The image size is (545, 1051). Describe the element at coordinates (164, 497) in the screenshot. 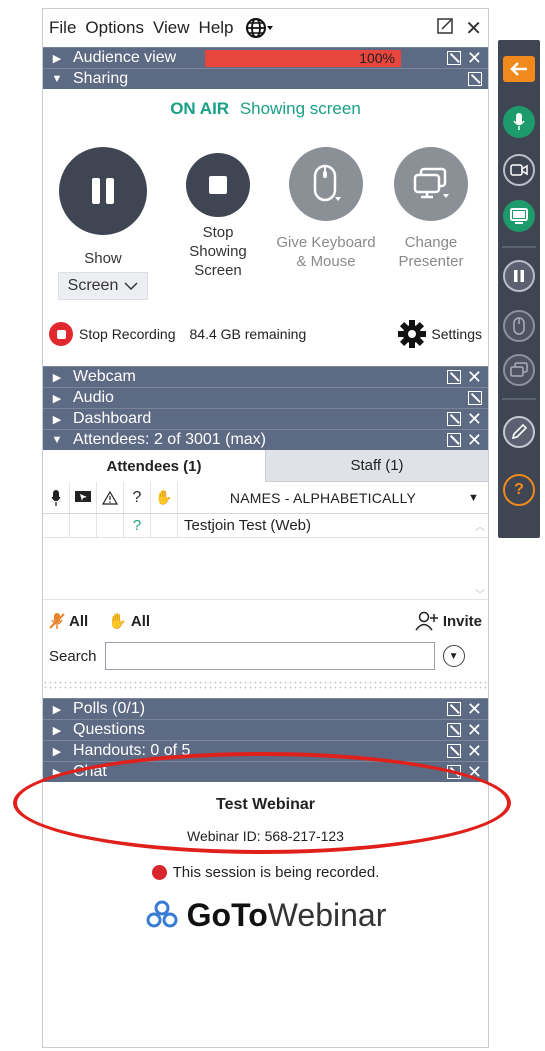

I see `raise-hand-column-icon: ✋` at that location.